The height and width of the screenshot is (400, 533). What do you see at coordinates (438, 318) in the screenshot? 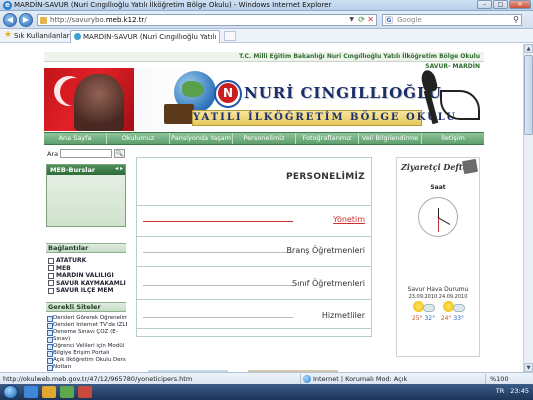
I see `weather-temps: 25° 32° 24° 33°` at bounding box center [438, 318].